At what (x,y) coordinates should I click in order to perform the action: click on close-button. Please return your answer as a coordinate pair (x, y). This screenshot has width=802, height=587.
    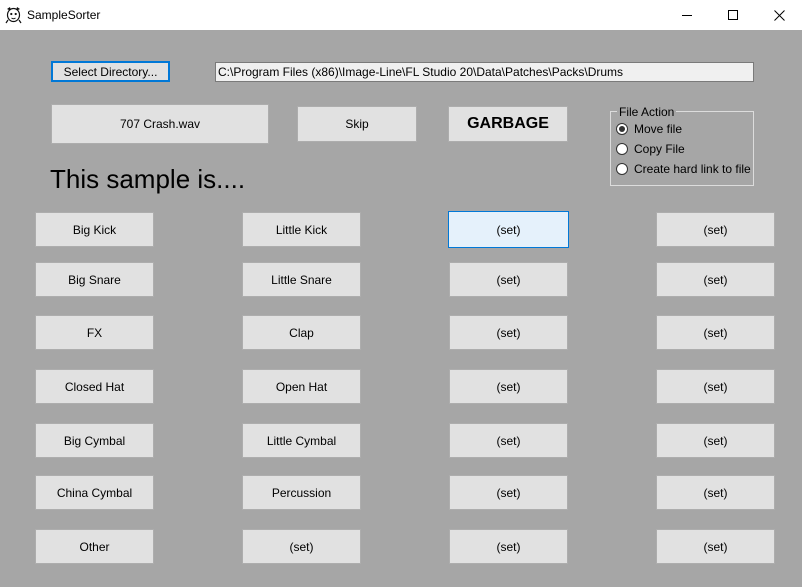
    Looking at the image, I should click on (779, 15).